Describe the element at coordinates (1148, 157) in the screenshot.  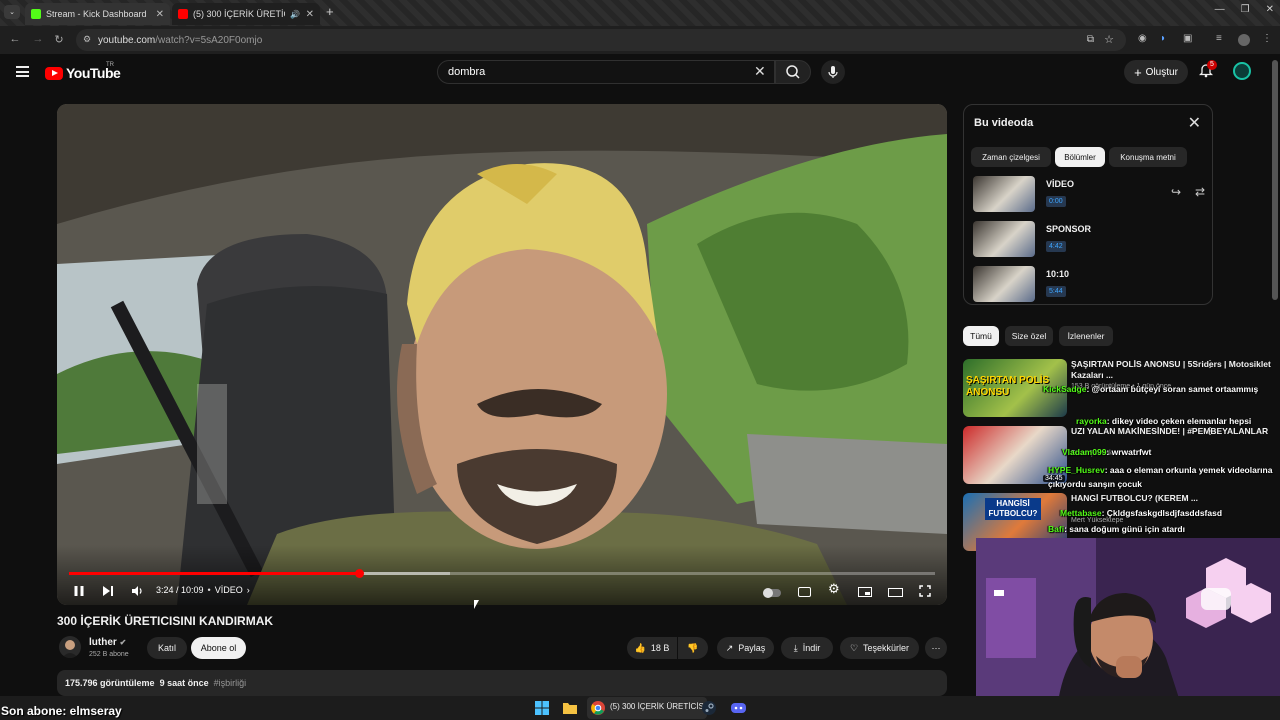
I see `tab-transcript: Konuşma metni` at that location.